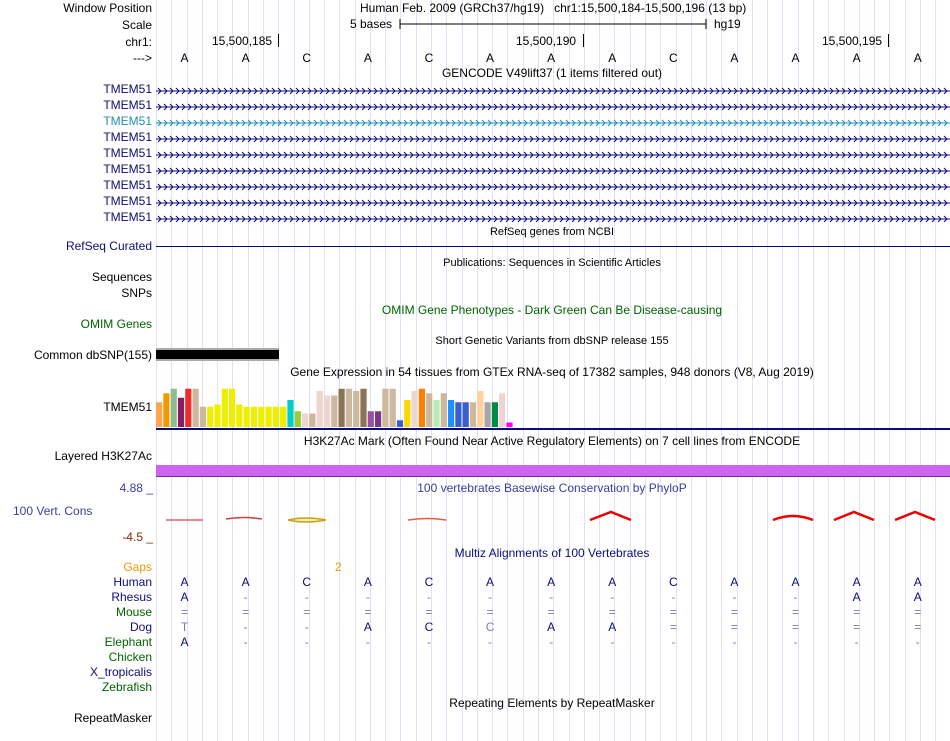 The width and height of the screenshot is (950, 741). Describe the element at coordinates (103, 456) in the screenshot. I see `h3k27ac-label: Layered H3K27Ac` at that location.